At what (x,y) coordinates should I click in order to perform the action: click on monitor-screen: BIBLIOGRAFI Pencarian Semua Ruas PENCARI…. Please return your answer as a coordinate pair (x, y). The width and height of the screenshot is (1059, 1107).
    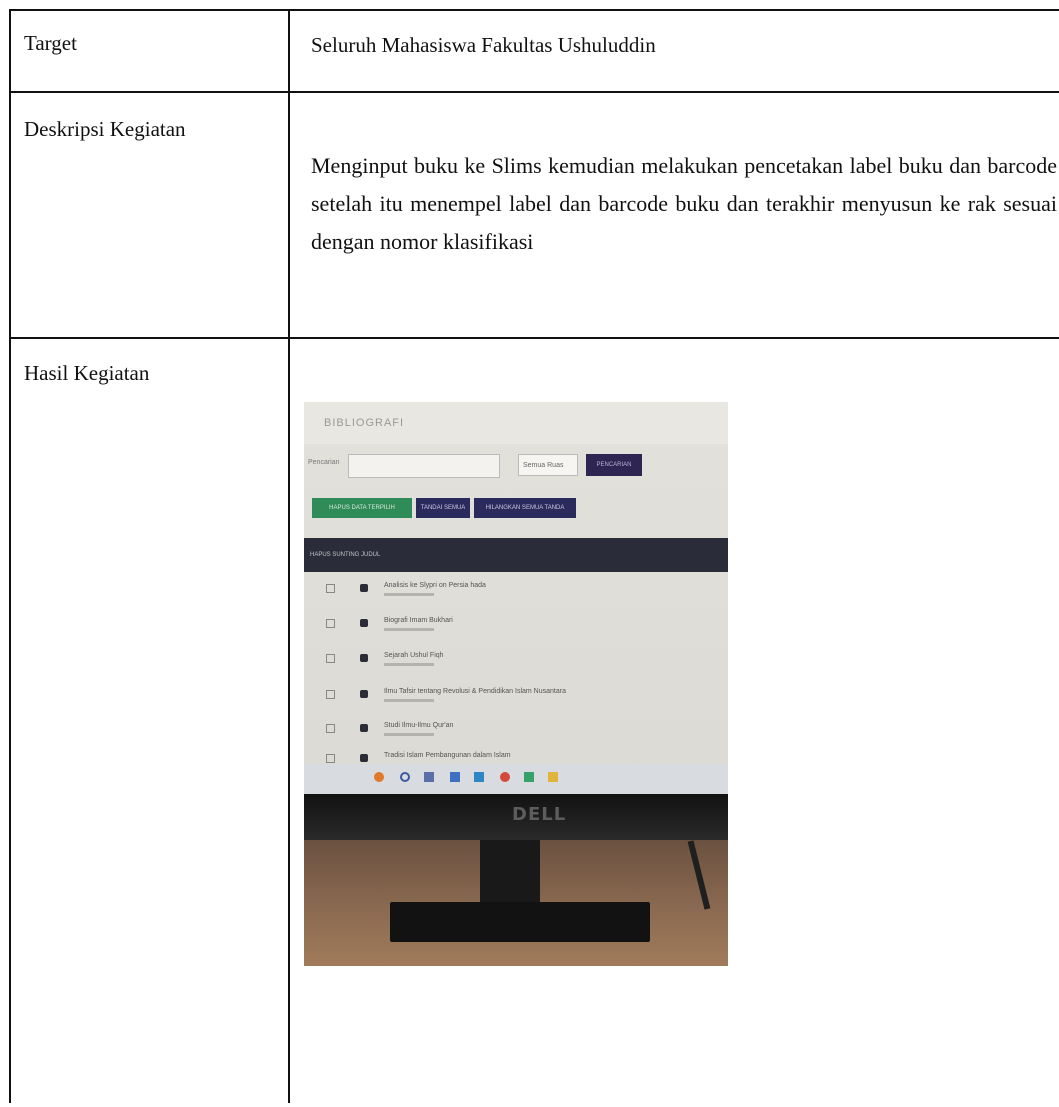
    Looking at the image, I should click on (516, 598).